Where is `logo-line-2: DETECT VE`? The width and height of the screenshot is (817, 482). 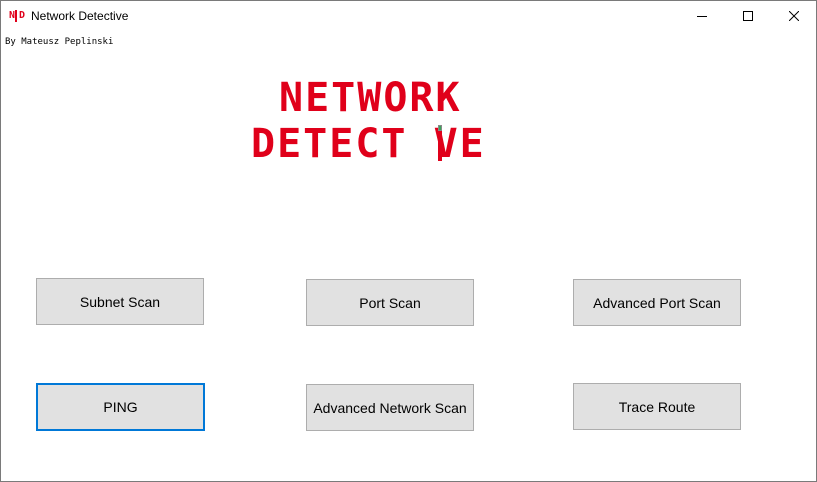 logo-line-2: DETECT VE is located at coordinates (368, 144).